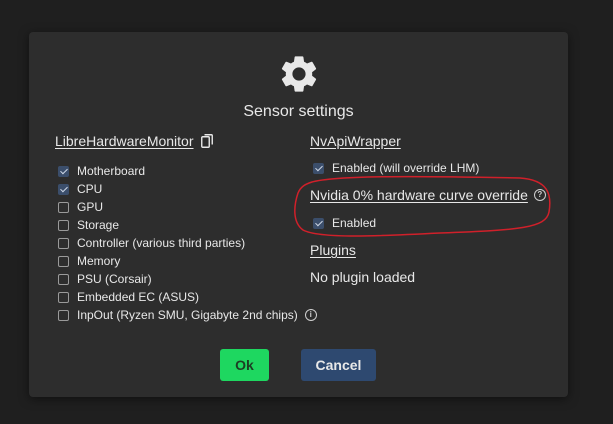 The image size is (613, 424). Describe the element at coordinates (338, 365) in the screenshot. I see `cancel-button: Cancel` at that location.